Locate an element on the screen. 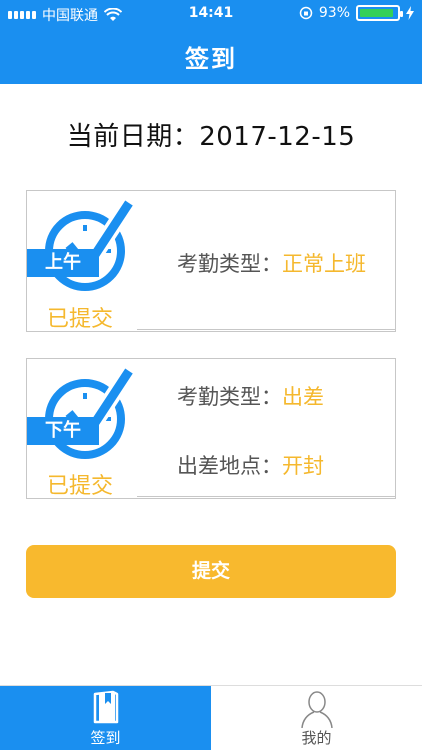  morning-divider is located at coordinates (266, 329).